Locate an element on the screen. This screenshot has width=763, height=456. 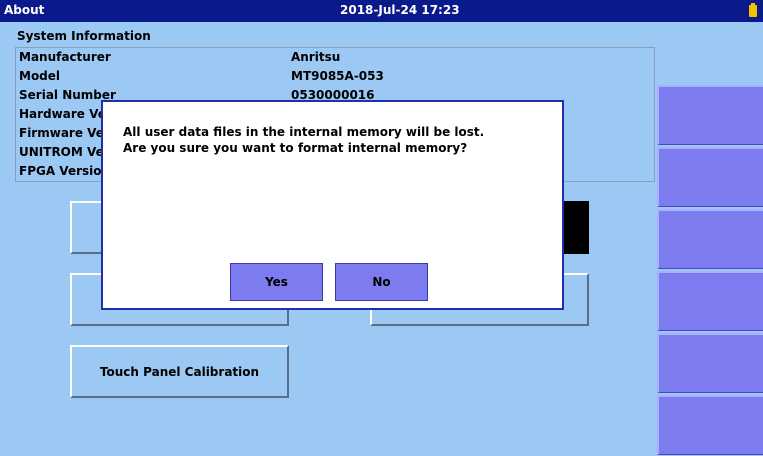
title-bar: About 2018-Jul-24 17:23 is located at coordinates (381, 11).